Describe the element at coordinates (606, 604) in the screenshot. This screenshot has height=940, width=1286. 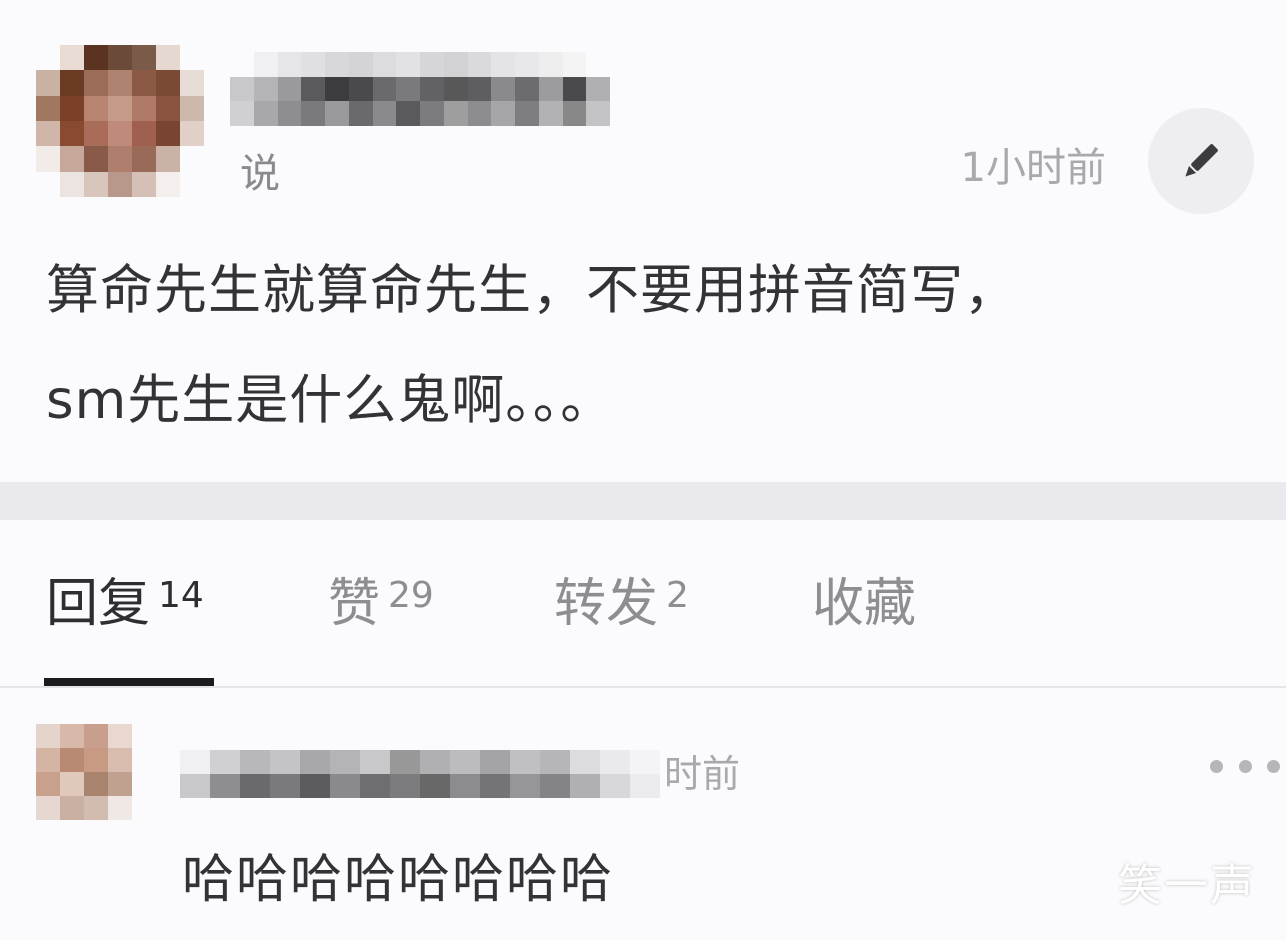
I see `tab-repost-label: 转发` at that location.